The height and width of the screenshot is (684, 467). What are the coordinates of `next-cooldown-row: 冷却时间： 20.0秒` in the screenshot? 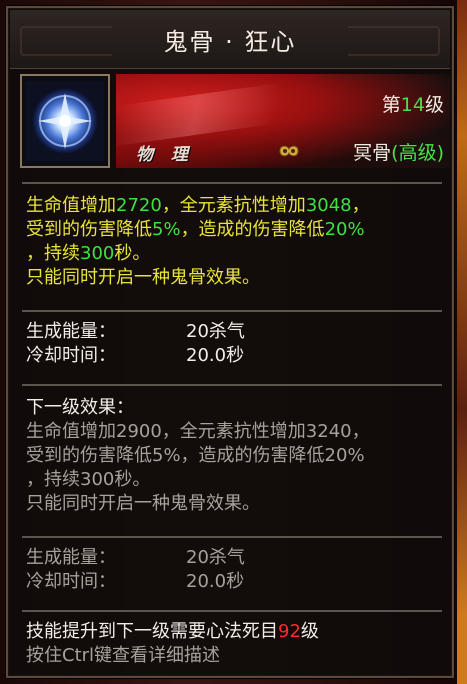 It's located at (236, 582).